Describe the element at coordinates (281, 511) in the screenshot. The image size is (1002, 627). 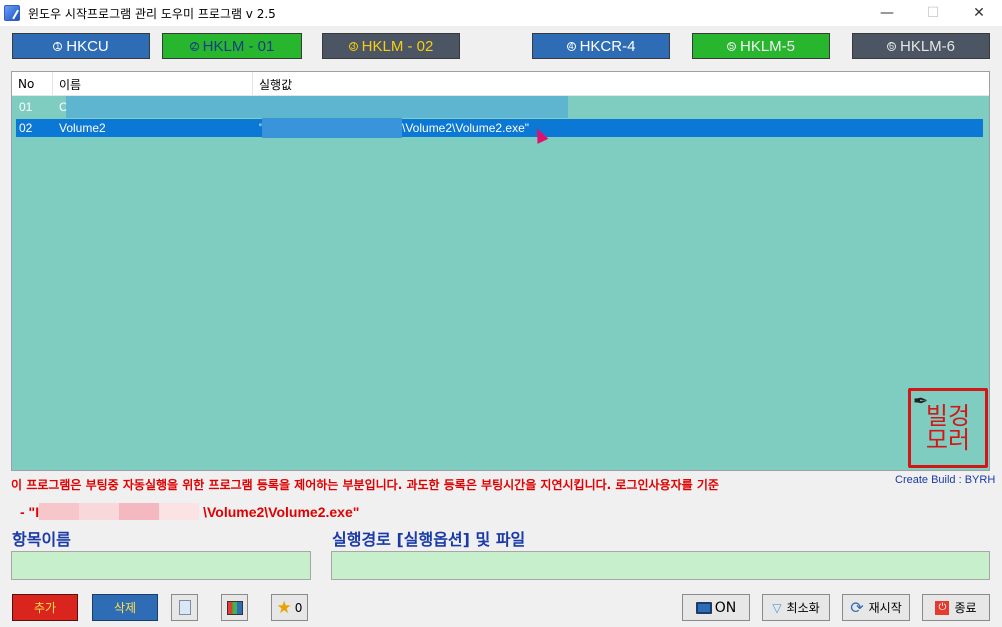
I see `path-suffix: \Volume2\Volume2.exe"` at that location.